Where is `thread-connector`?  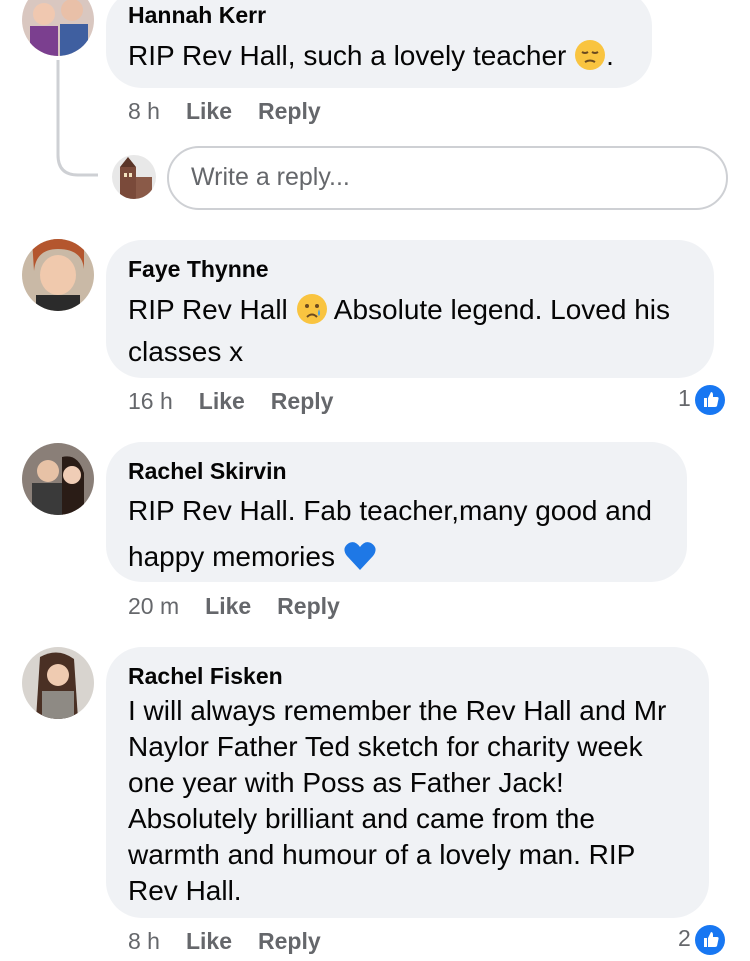
thread-connector is located at coordinates (77, 118).